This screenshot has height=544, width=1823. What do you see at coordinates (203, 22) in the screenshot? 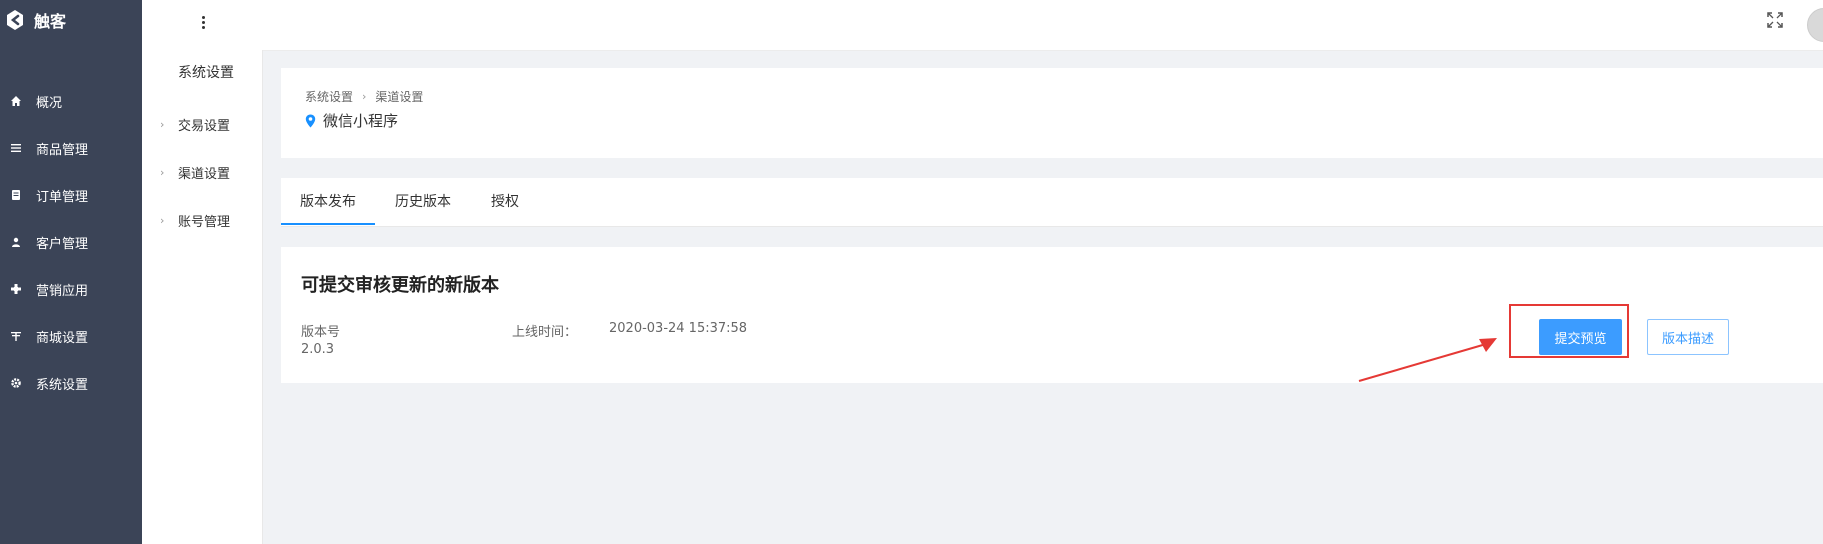
I see `more-vertical-icon` at bounding box center [203, 22].